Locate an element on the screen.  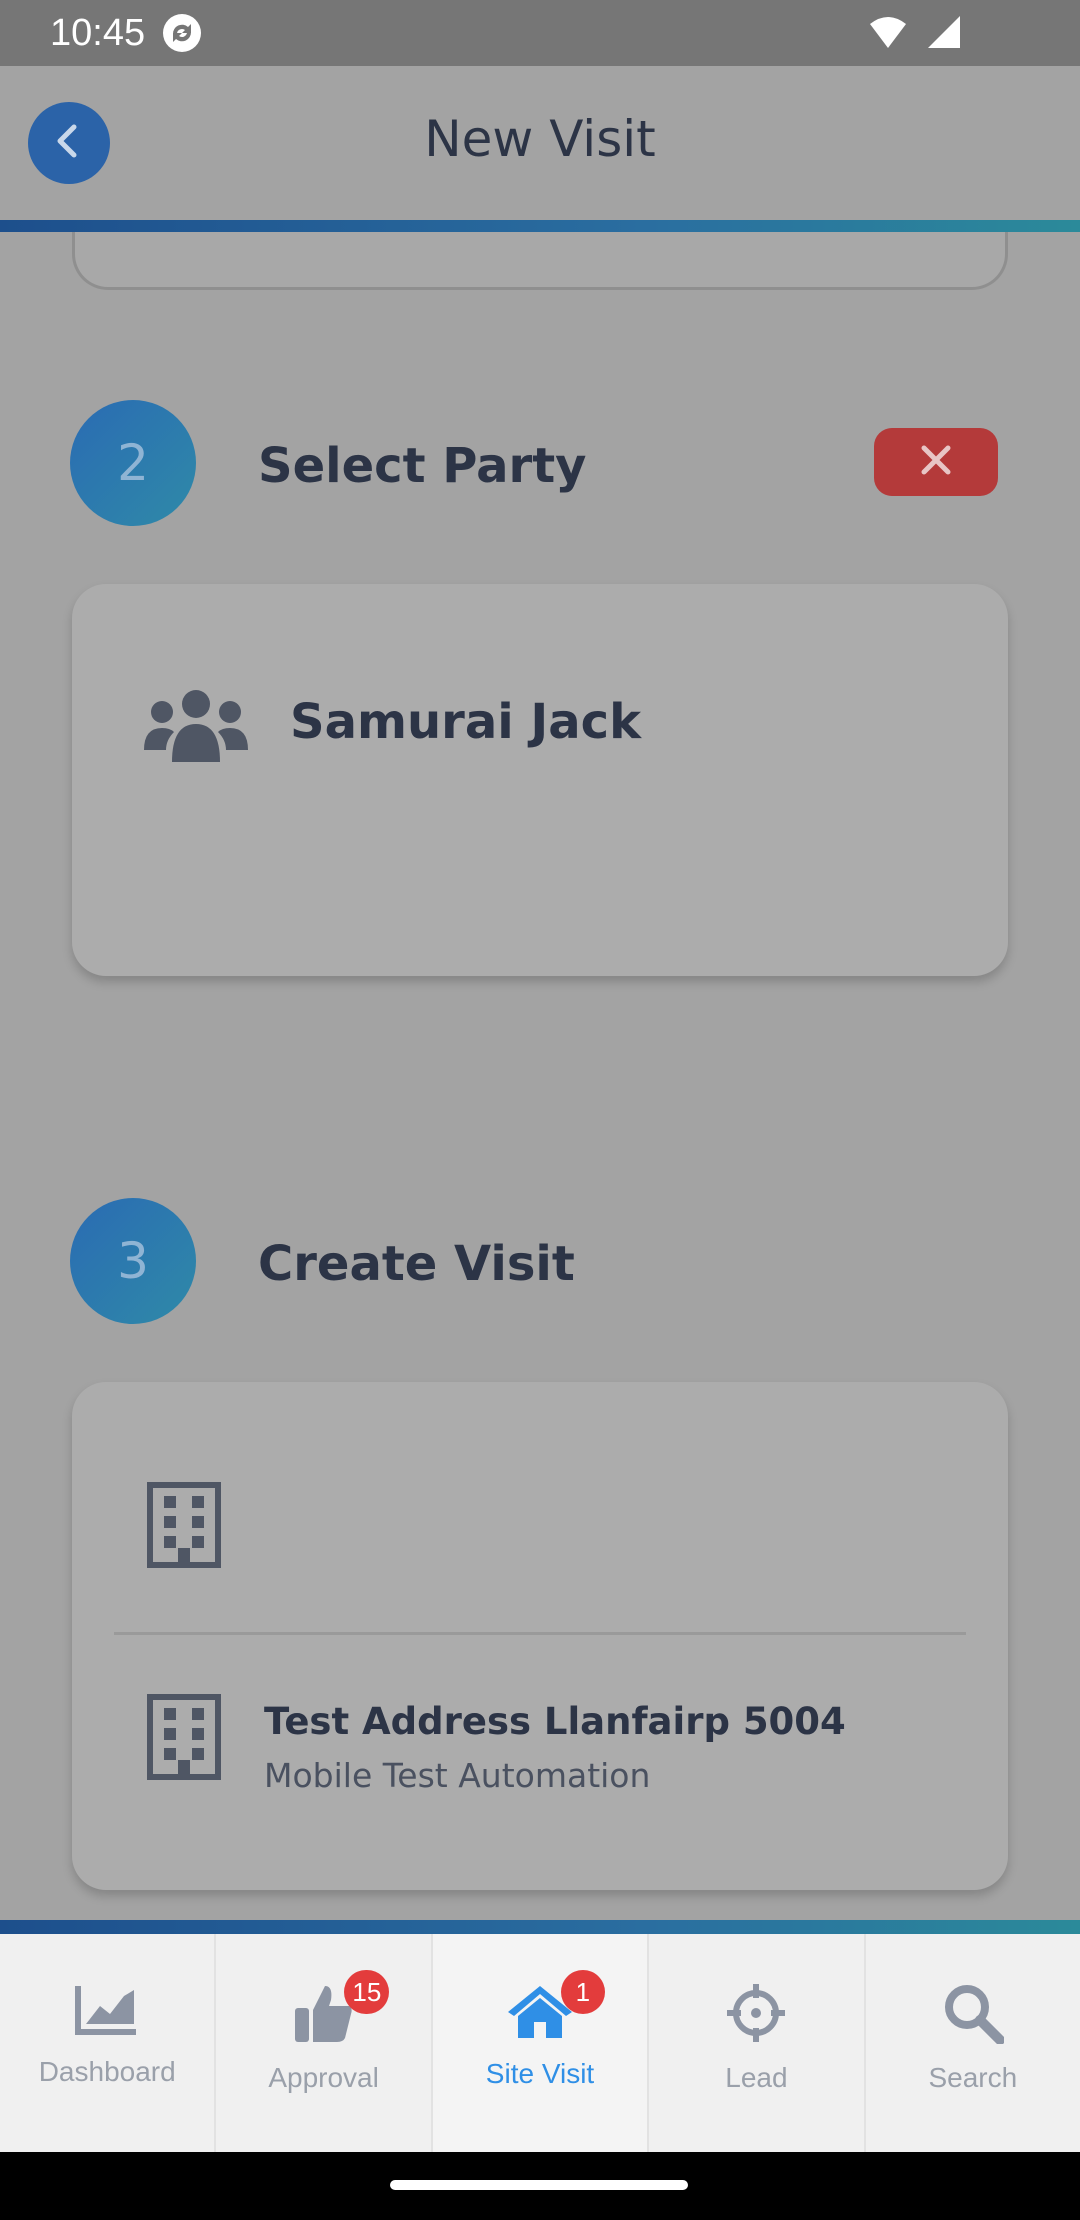
site-visit-badge: 1 is located at coordinates (582, 1992).